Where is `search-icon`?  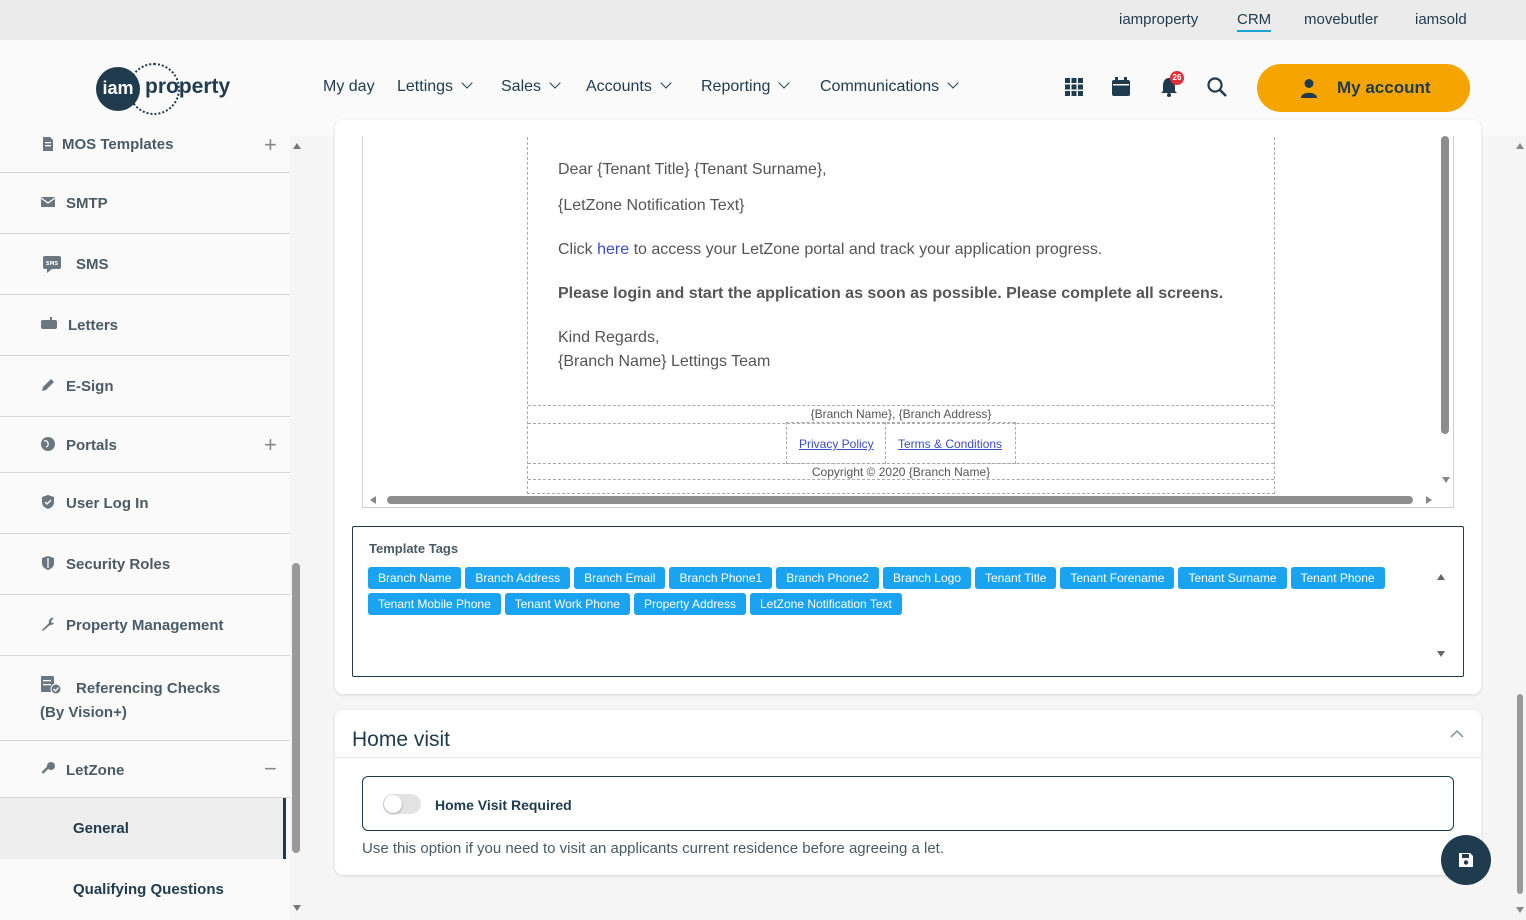 search-icon is located at coordinates (1217, 87).